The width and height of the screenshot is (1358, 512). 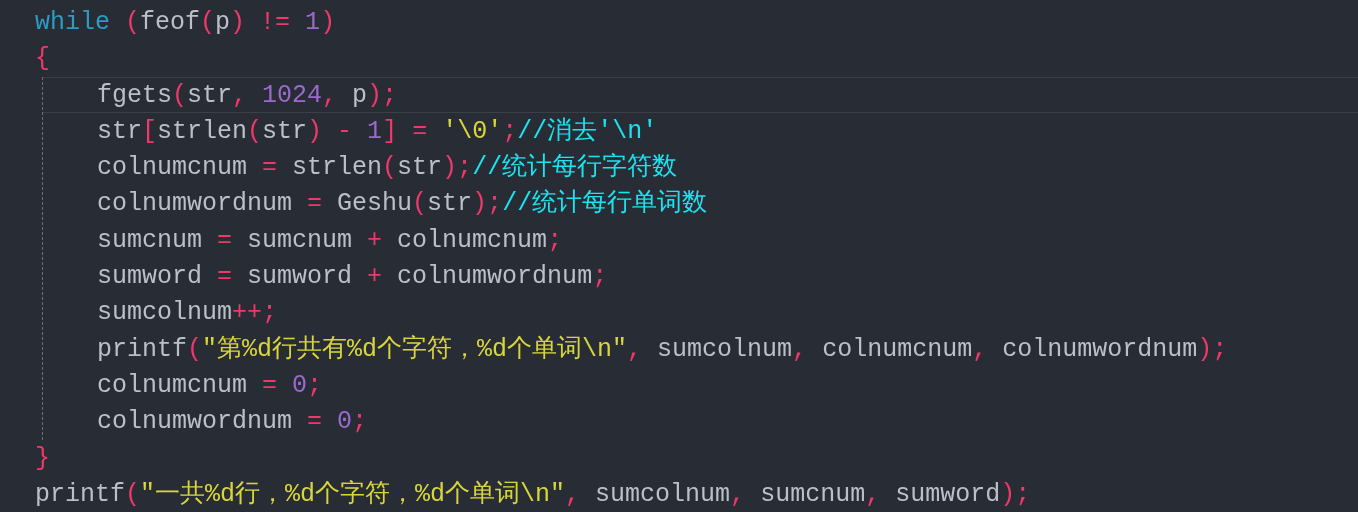 I want to click on code-line: {, so click(x=42, y=59).